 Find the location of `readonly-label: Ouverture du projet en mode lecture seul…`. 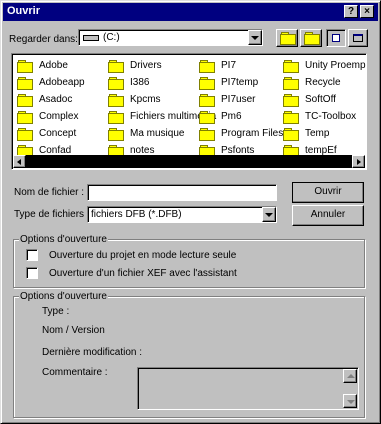

readonly-label: Ouverture du projet en mode lecture seul… is located at coordinates (143, 255).